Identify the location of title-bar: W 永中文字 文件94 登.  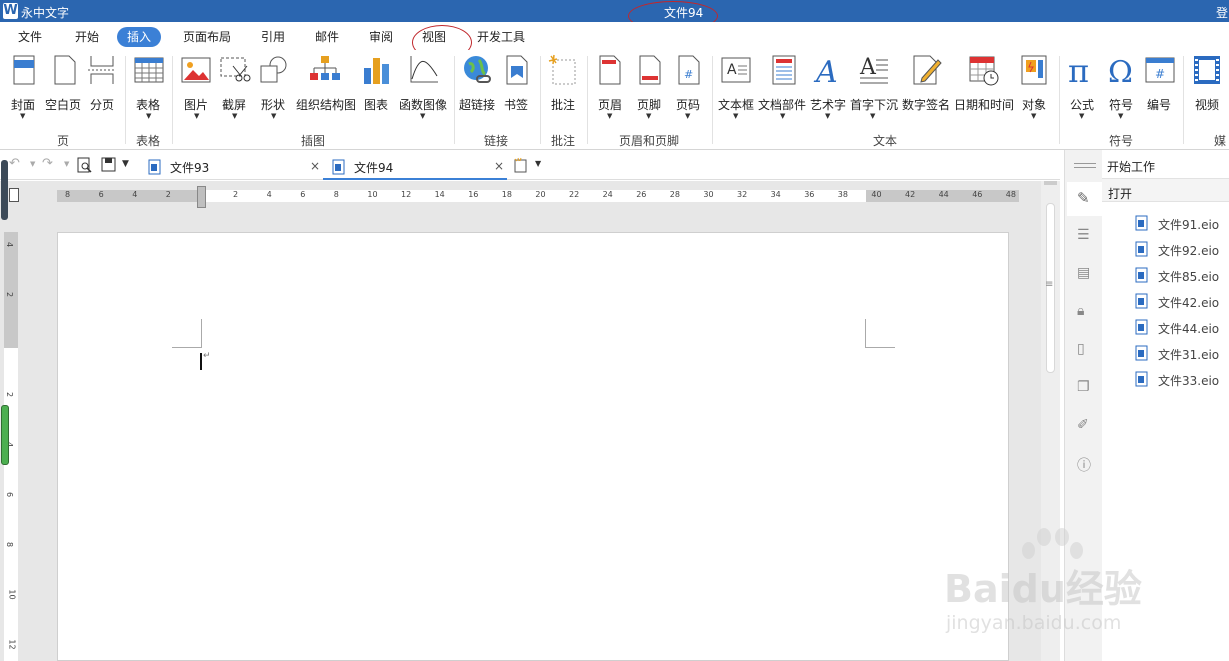
(614, 11).